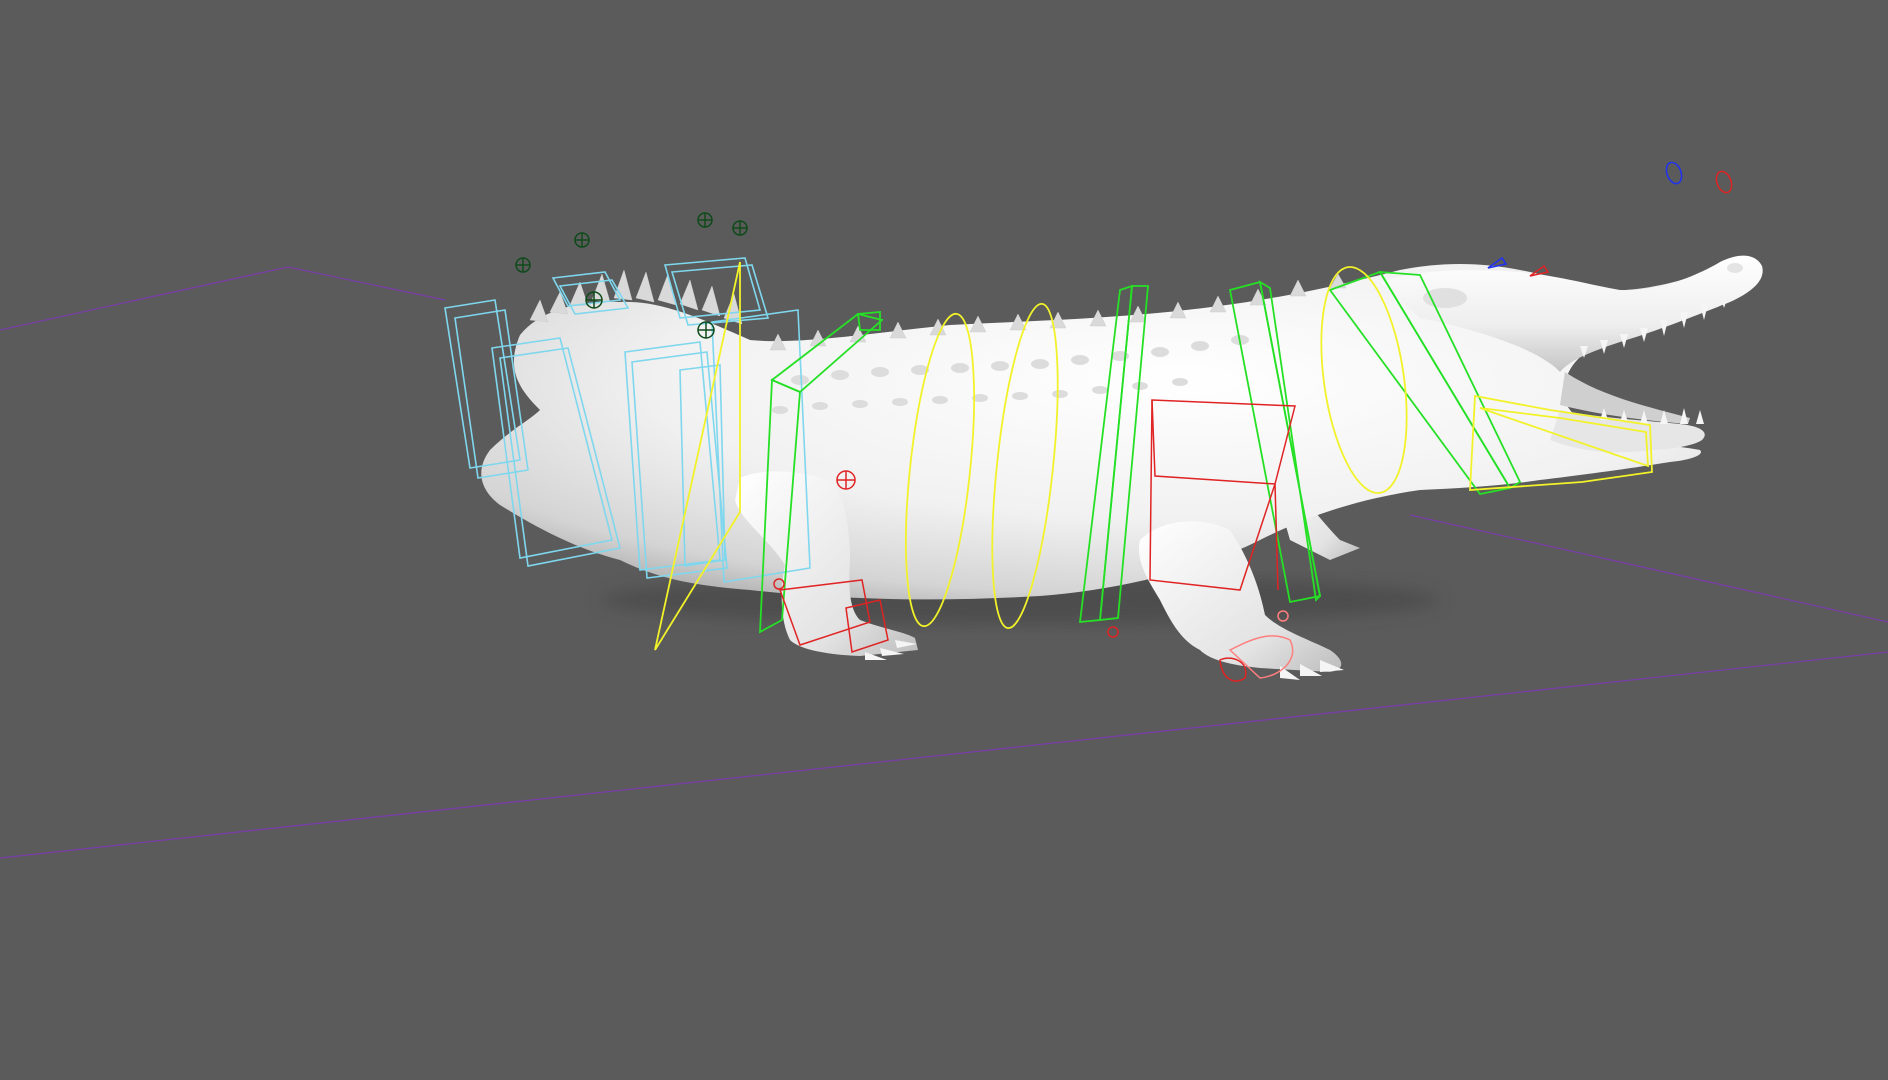 This screenshot has height=1080, width=1888. Describe the element at coordinates (1539, 270) in the screenshot. I see `eye-aim-right` at that location.